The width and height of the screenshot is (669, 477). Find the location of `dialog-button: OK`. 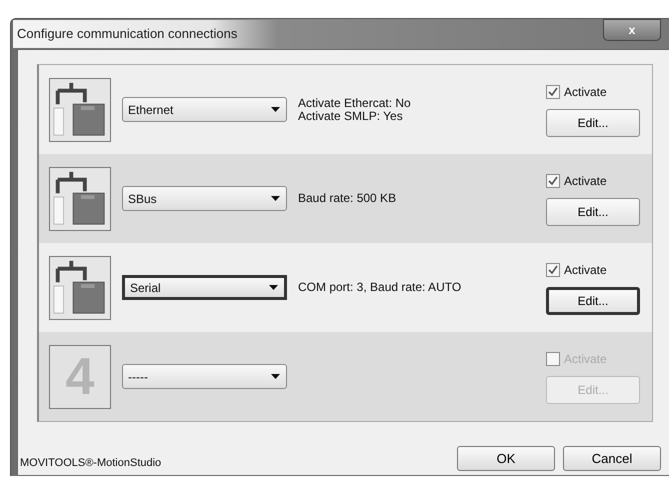

dialog-button: OK is located at coordinates (506, 458).